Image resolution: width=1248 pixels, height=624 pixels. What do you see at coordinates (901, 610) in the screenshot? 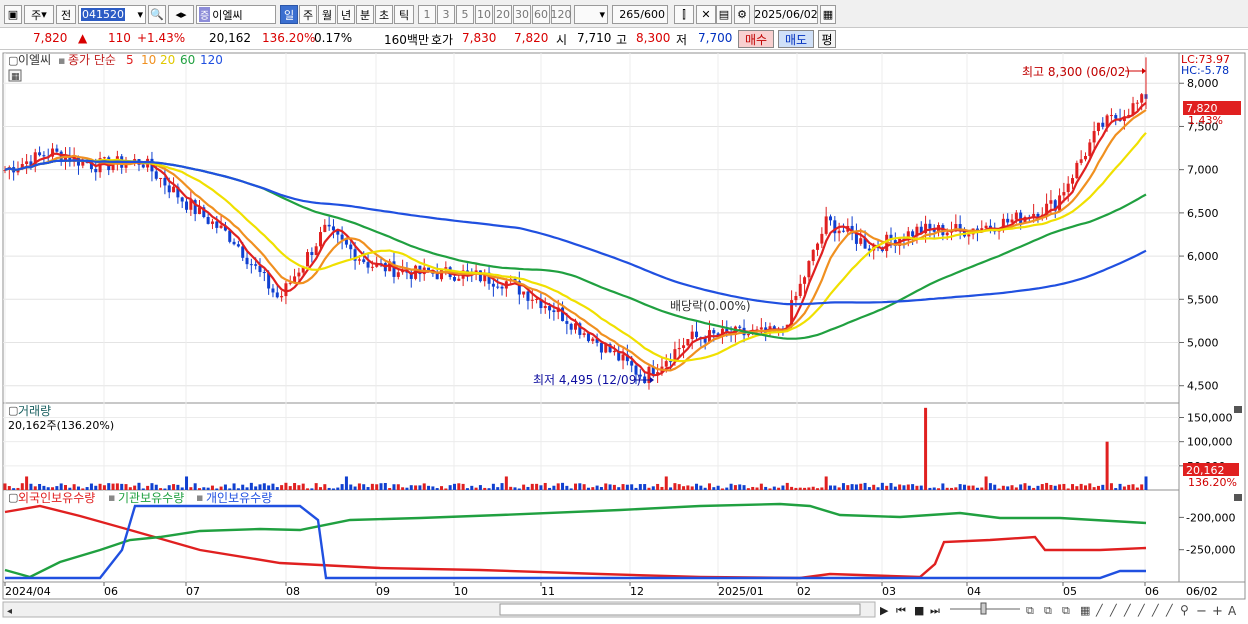
I see `rewind-icon: ⏮` at bounding box center [901, 610].